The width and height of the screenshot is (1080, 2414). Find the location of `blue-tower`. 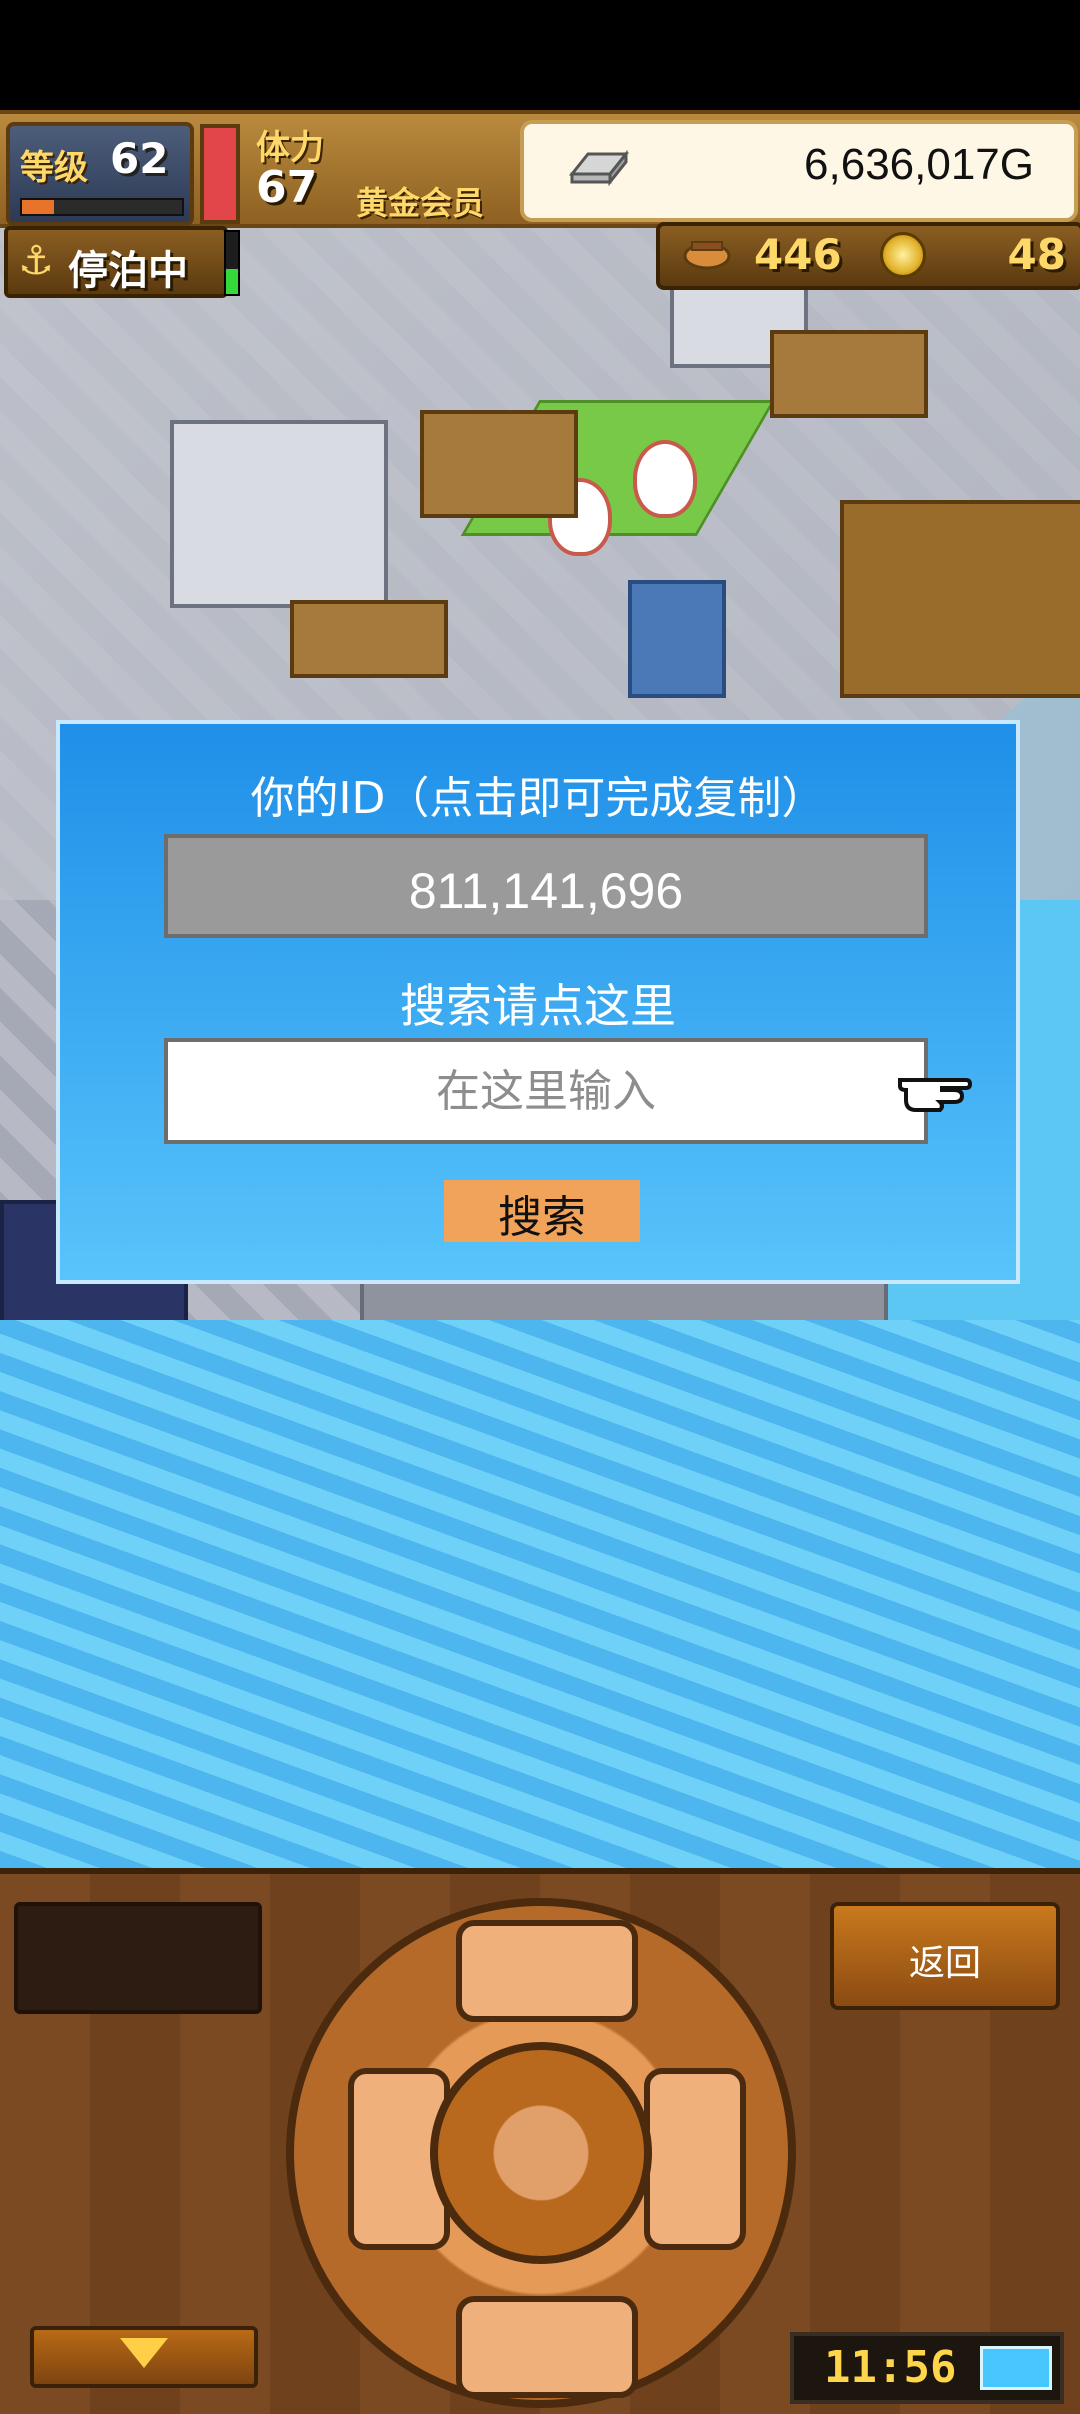

blue-tower is located at coordinates (677, 639).